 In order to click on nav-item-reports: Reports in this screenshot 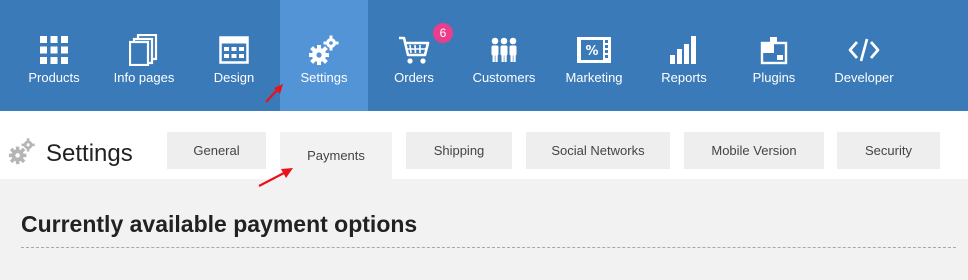, I will do `click(684, 55)`.